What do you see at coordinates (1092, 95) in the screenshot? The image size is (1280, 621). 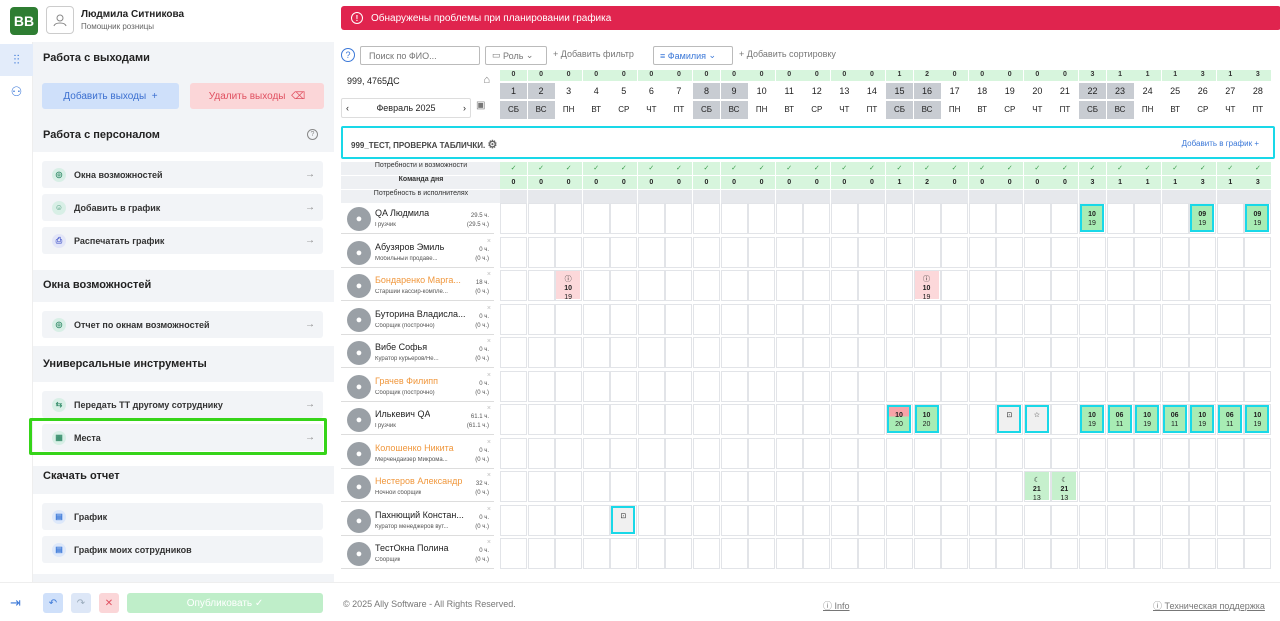 I see `day-column: 3 22 СБ` at bounding box center [1092, 95].